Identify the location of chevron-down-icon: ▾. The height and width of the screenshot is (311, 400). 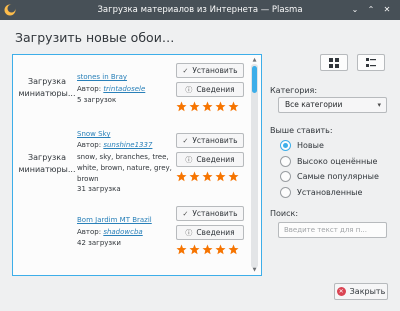
(379, 105).